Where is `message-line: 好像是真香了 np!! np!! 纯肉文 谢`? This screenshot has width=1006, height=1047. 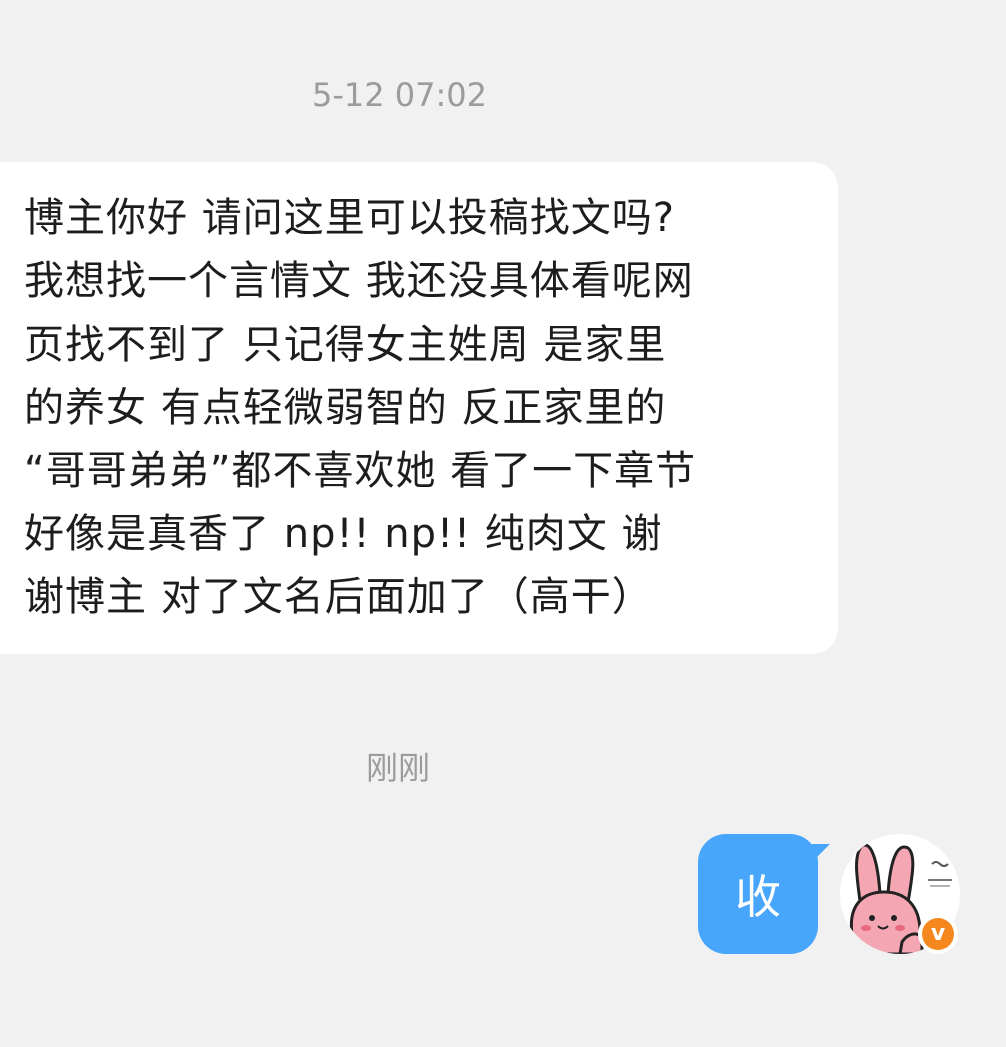
message-line: 好像是真香了 np!! np!! 纯肉文 谢 is located at coordinates (343, 534).